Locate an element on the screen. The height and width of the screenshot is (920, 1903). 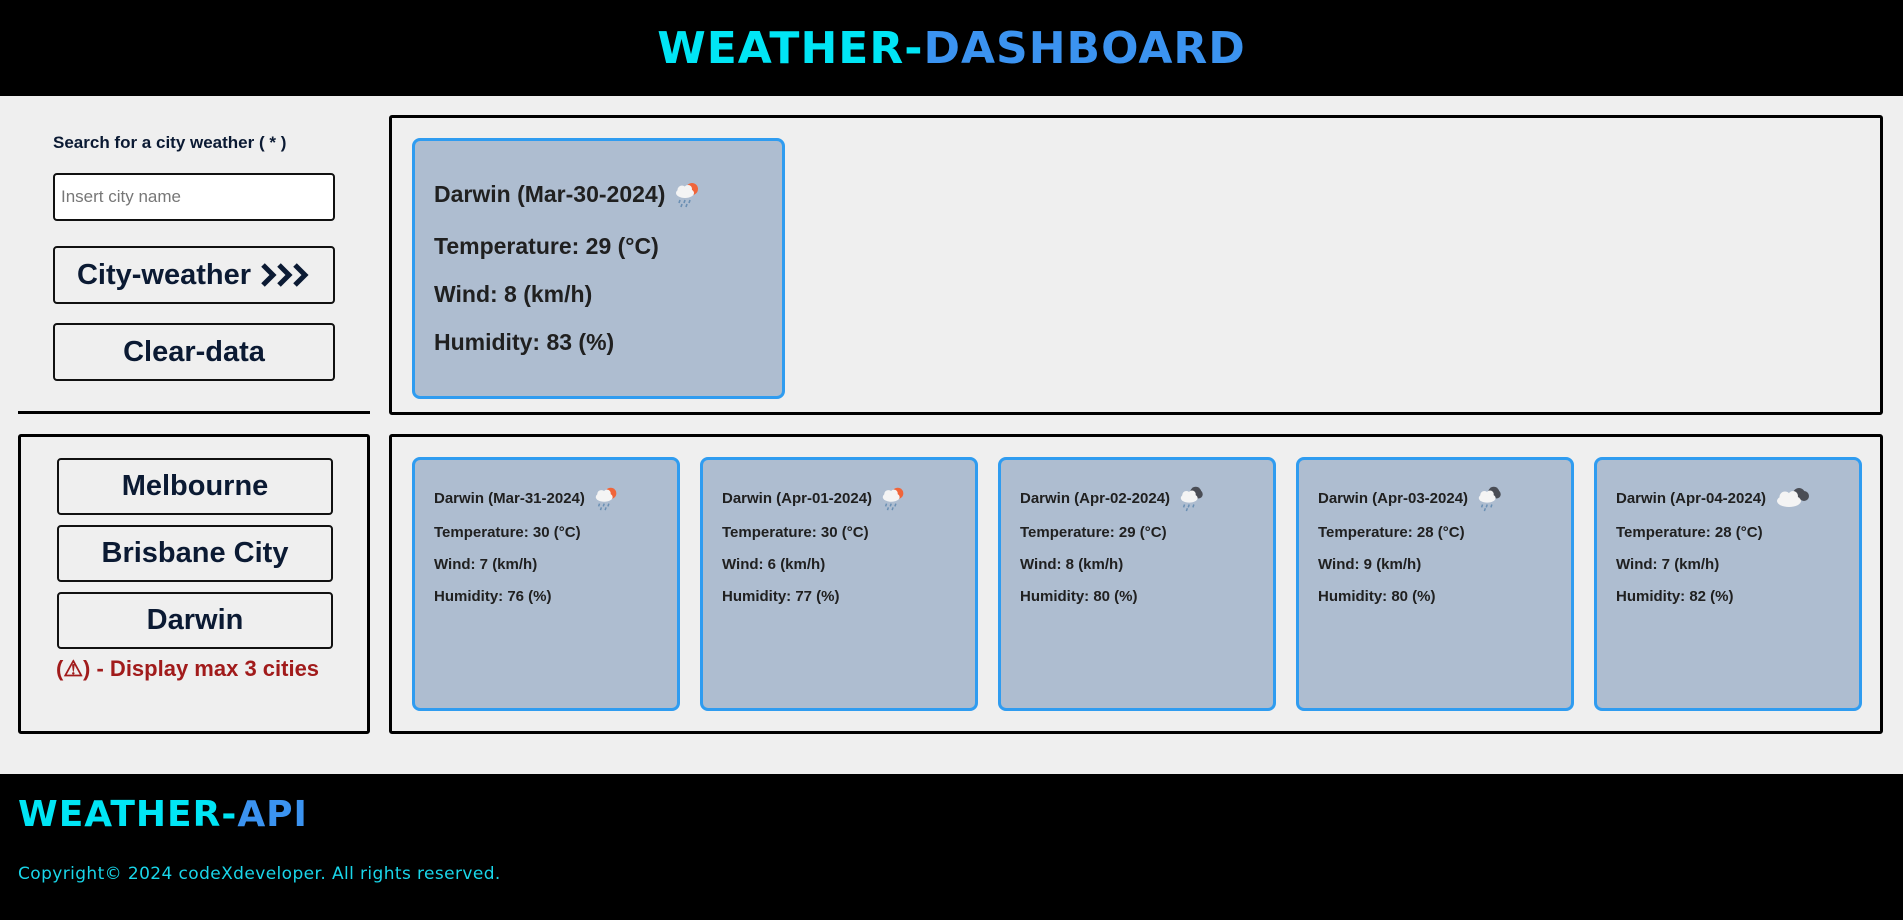
forecast-title: Darwin (Apr-04-2024) is located at coordinates (1714, 498).